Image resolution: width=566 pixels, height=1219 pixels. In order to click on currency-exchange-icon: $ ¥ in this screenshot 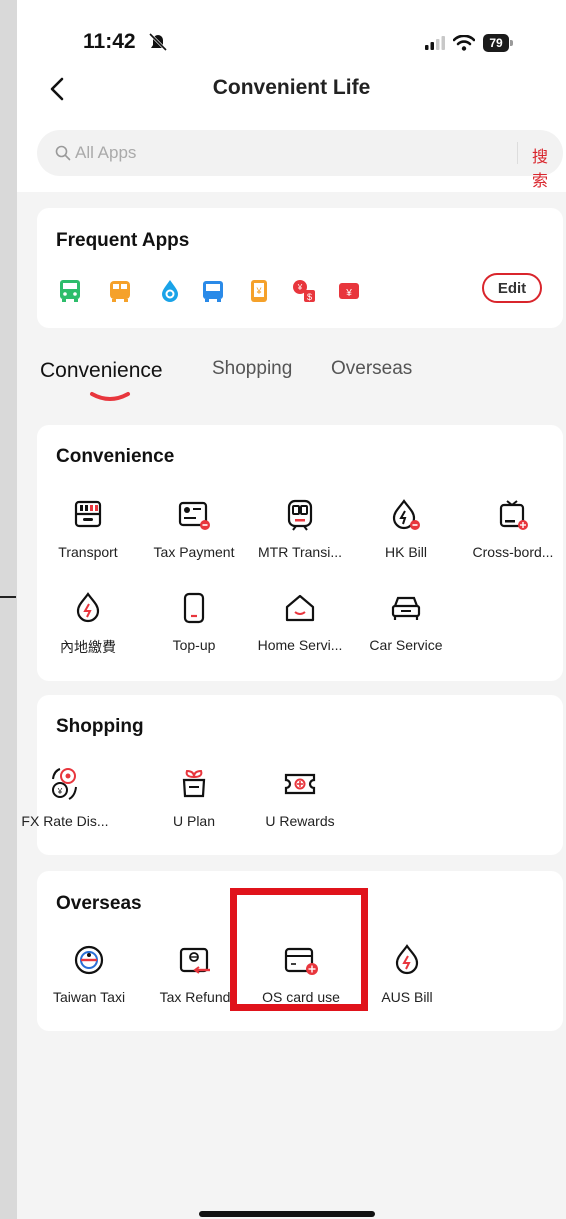, I will do `click(304, 291)`.